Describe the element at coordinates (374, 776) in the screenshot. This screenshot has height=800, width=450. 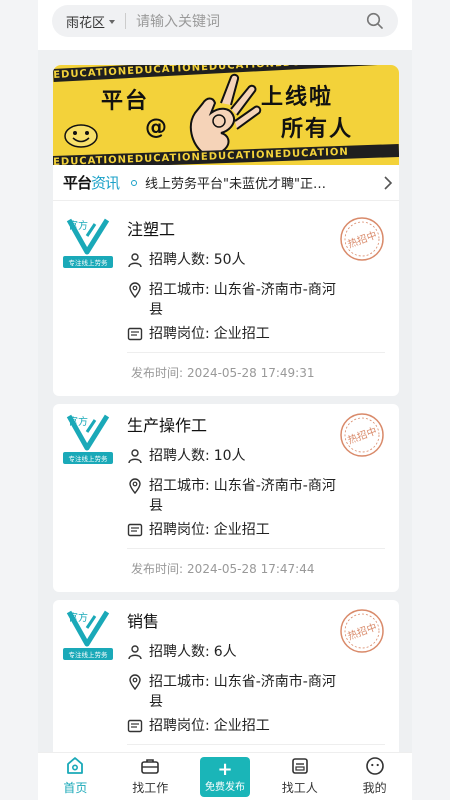
I see `tab-mine: 我的` at that location.